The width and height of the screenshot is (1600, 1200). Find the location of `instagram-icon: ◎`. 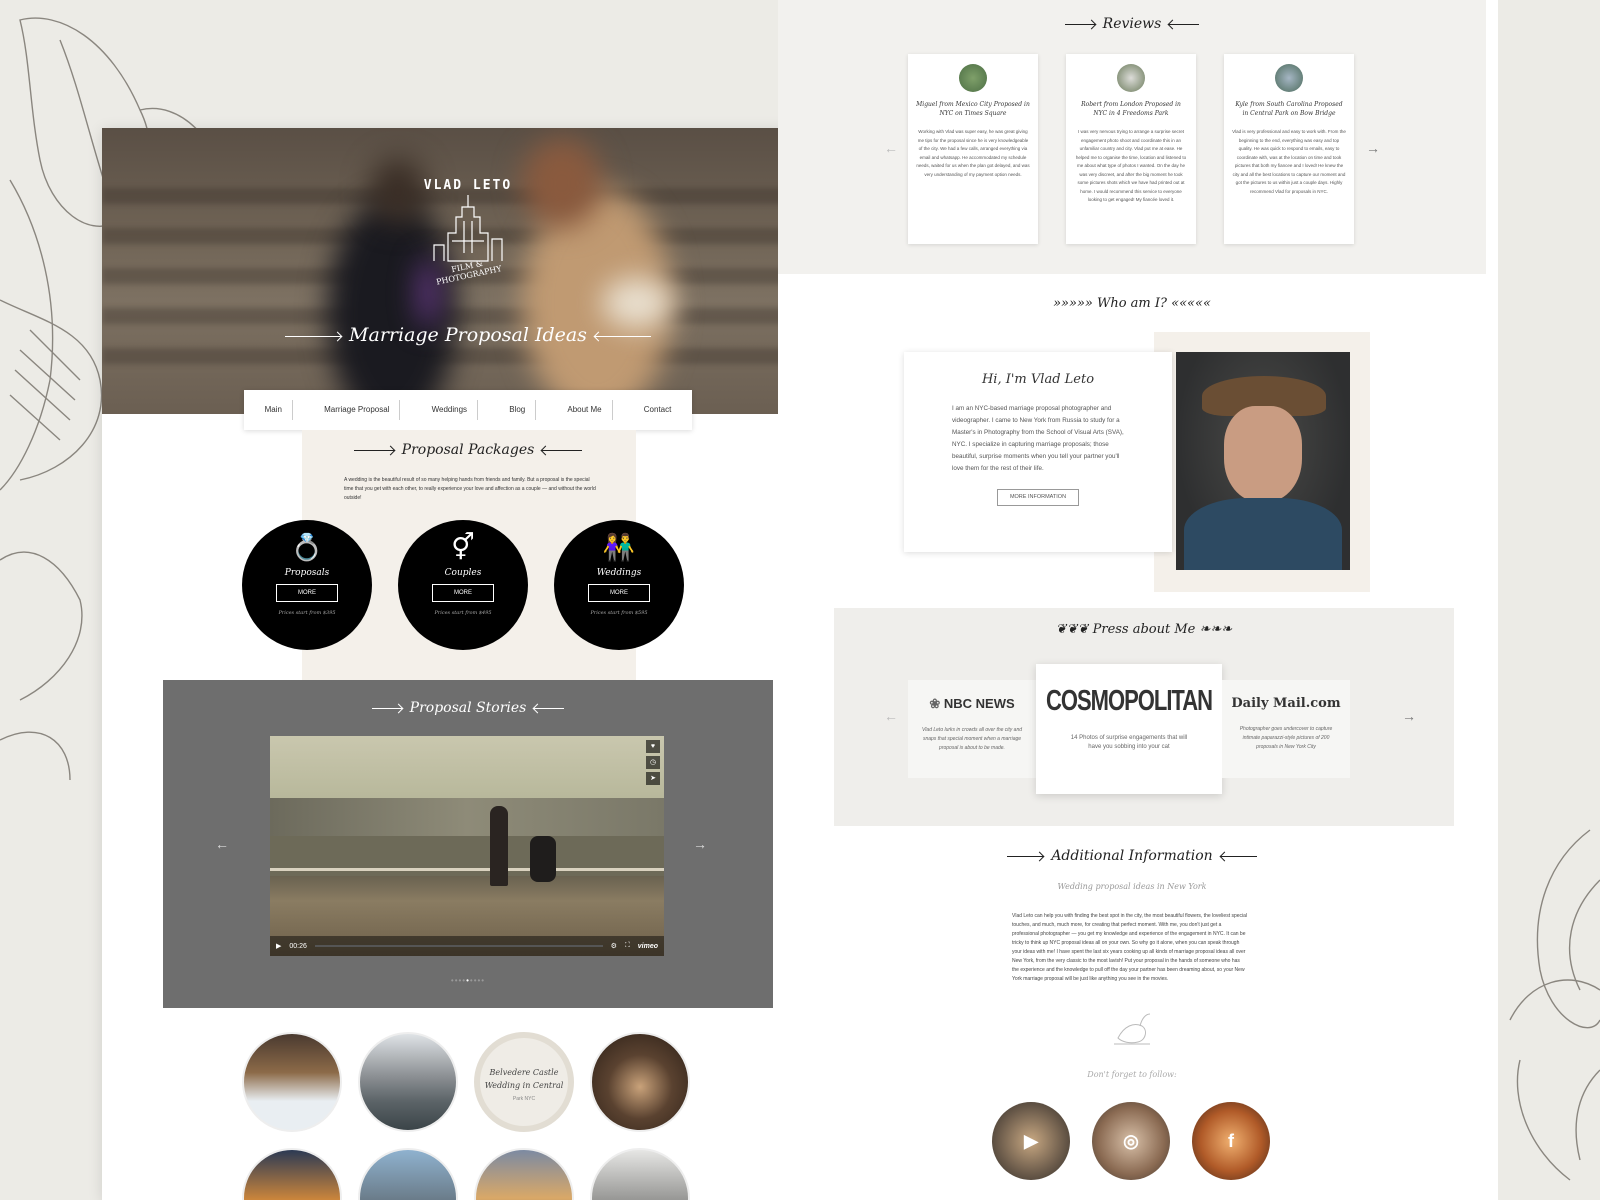

instagram-icon: ◎ is located at coordinates (1131, 1141).